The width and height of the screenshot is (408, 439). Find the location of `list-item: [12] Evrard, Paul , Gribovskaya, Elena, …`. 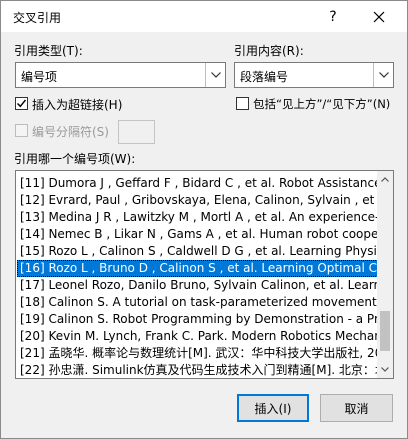

list-item: [12] Evrard, Paul , Gribovskaya, Elena, … is located at coordinates (197, 200).